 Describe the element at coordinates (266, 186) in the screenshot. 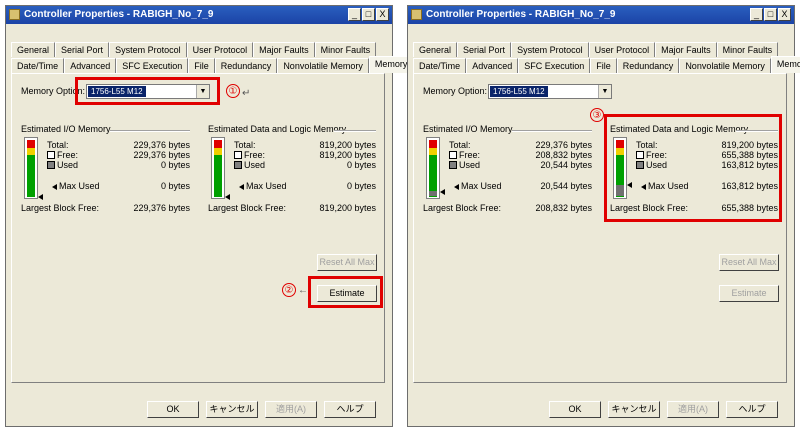

I see `data-max-used-label: Max Used` at that location.